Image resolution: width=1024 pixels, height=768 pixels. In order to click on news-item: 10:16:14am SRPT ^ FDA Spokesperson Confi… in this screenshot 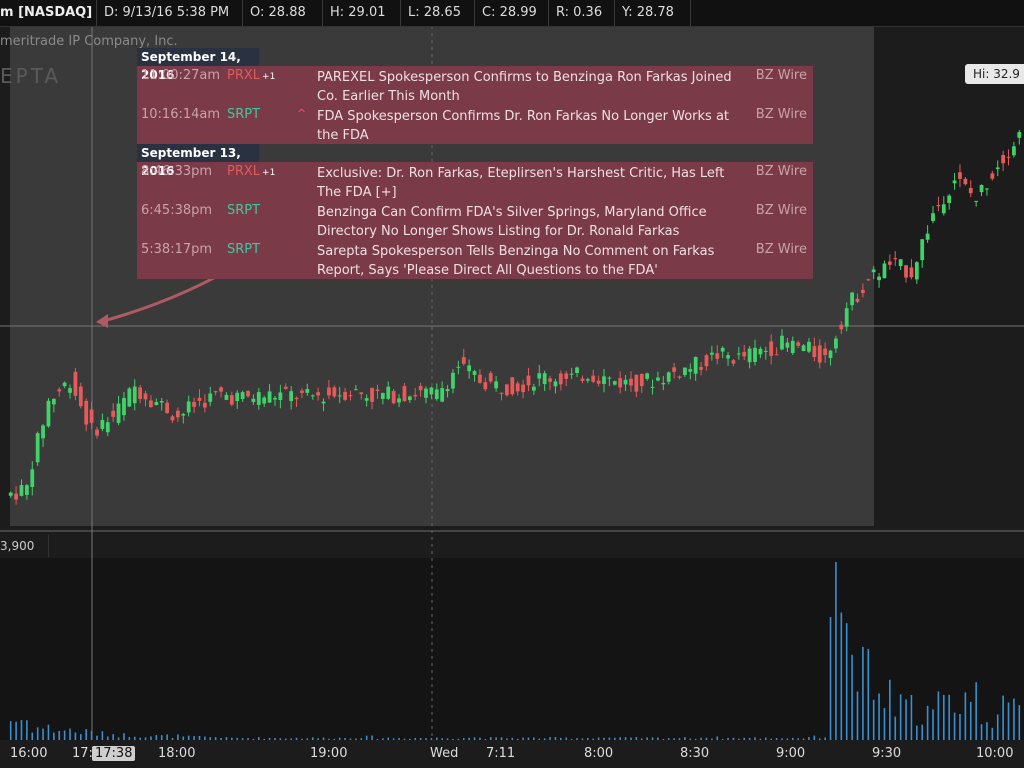, I will do `click(475, 124)`.